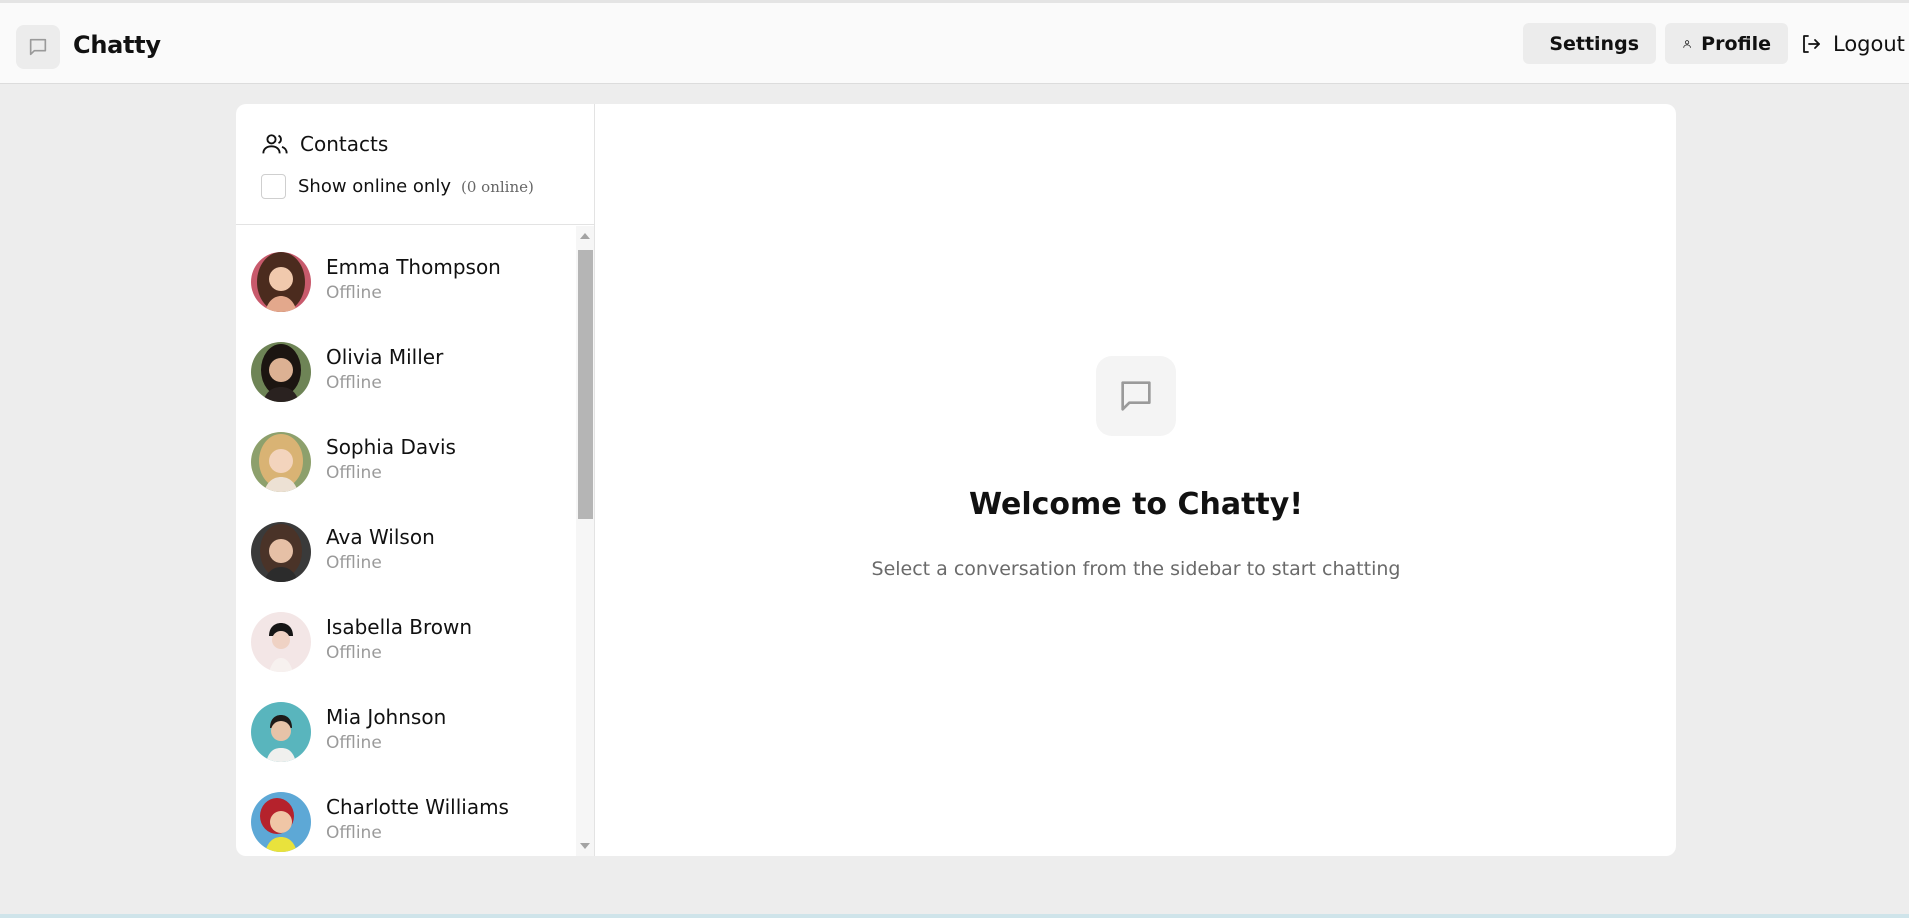 The image size is (1909, 918). Describe the element at coordinates (1811, 43) in the screenshot. I see `logout-icon` at that location.